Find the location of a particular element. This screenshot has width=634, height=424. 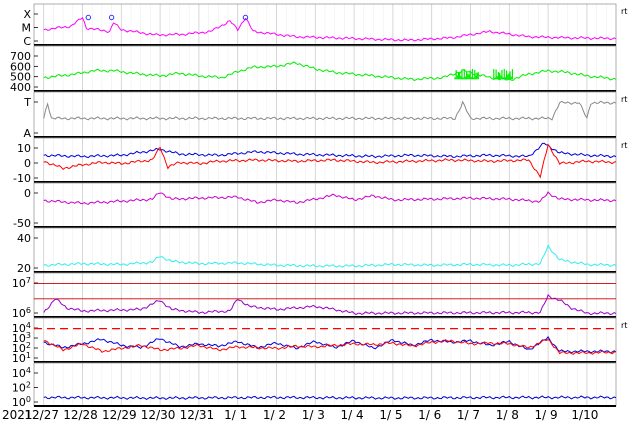

date-label: 12/28 is located at coordinates (80, 415).